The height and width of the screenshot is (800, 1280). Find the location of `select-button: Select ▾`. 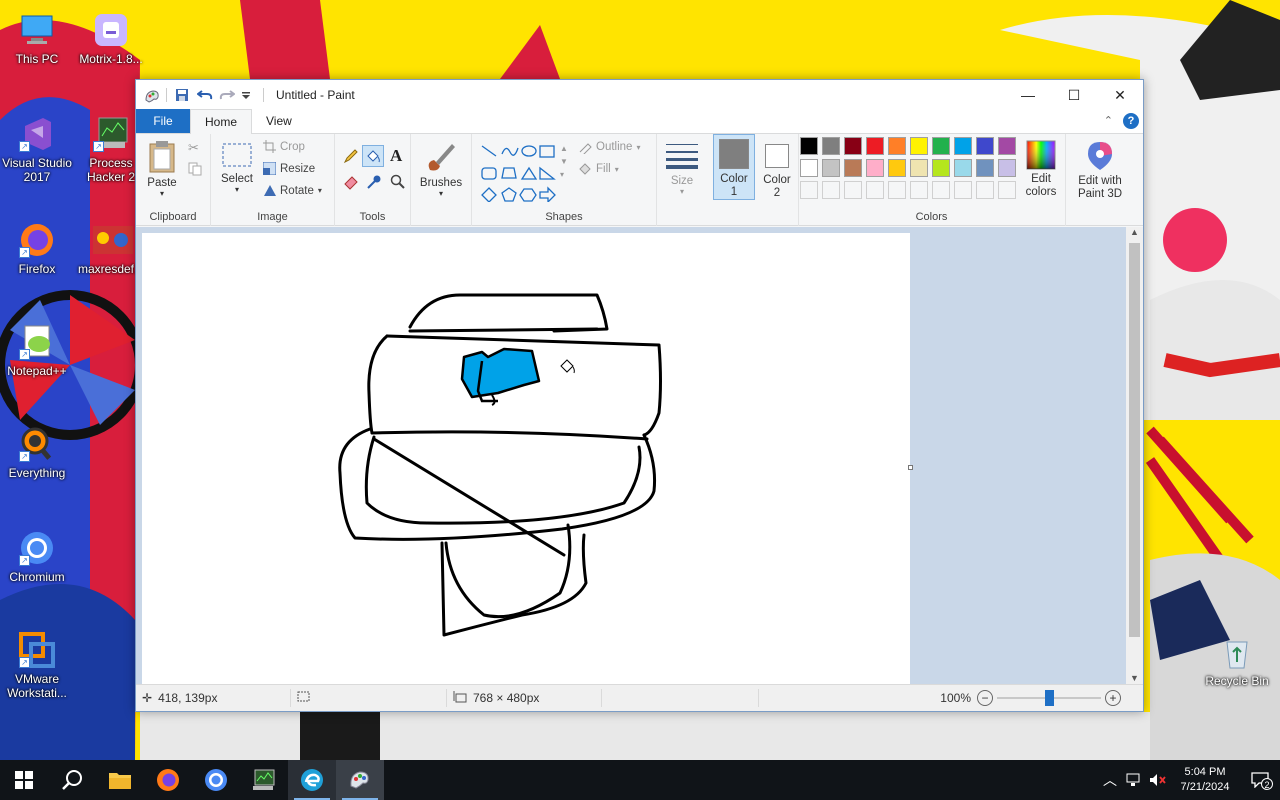

select-button: Select ▾ is located at coordinates (237, 167).